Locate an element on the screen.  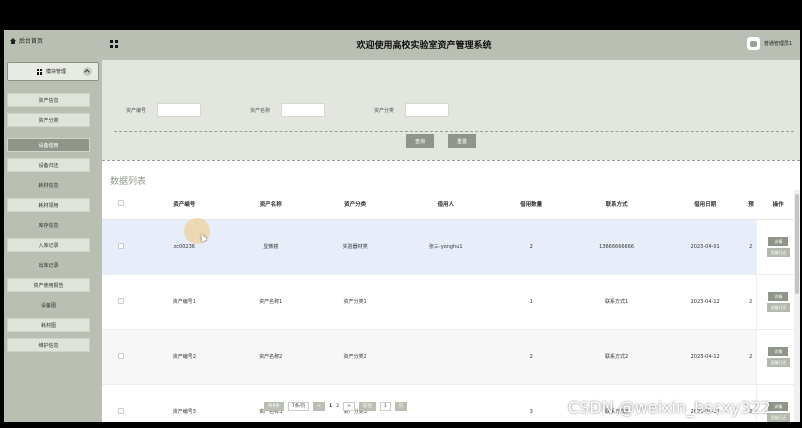
sidebar-item: 出库记录 is located at coordinates (48, 266).